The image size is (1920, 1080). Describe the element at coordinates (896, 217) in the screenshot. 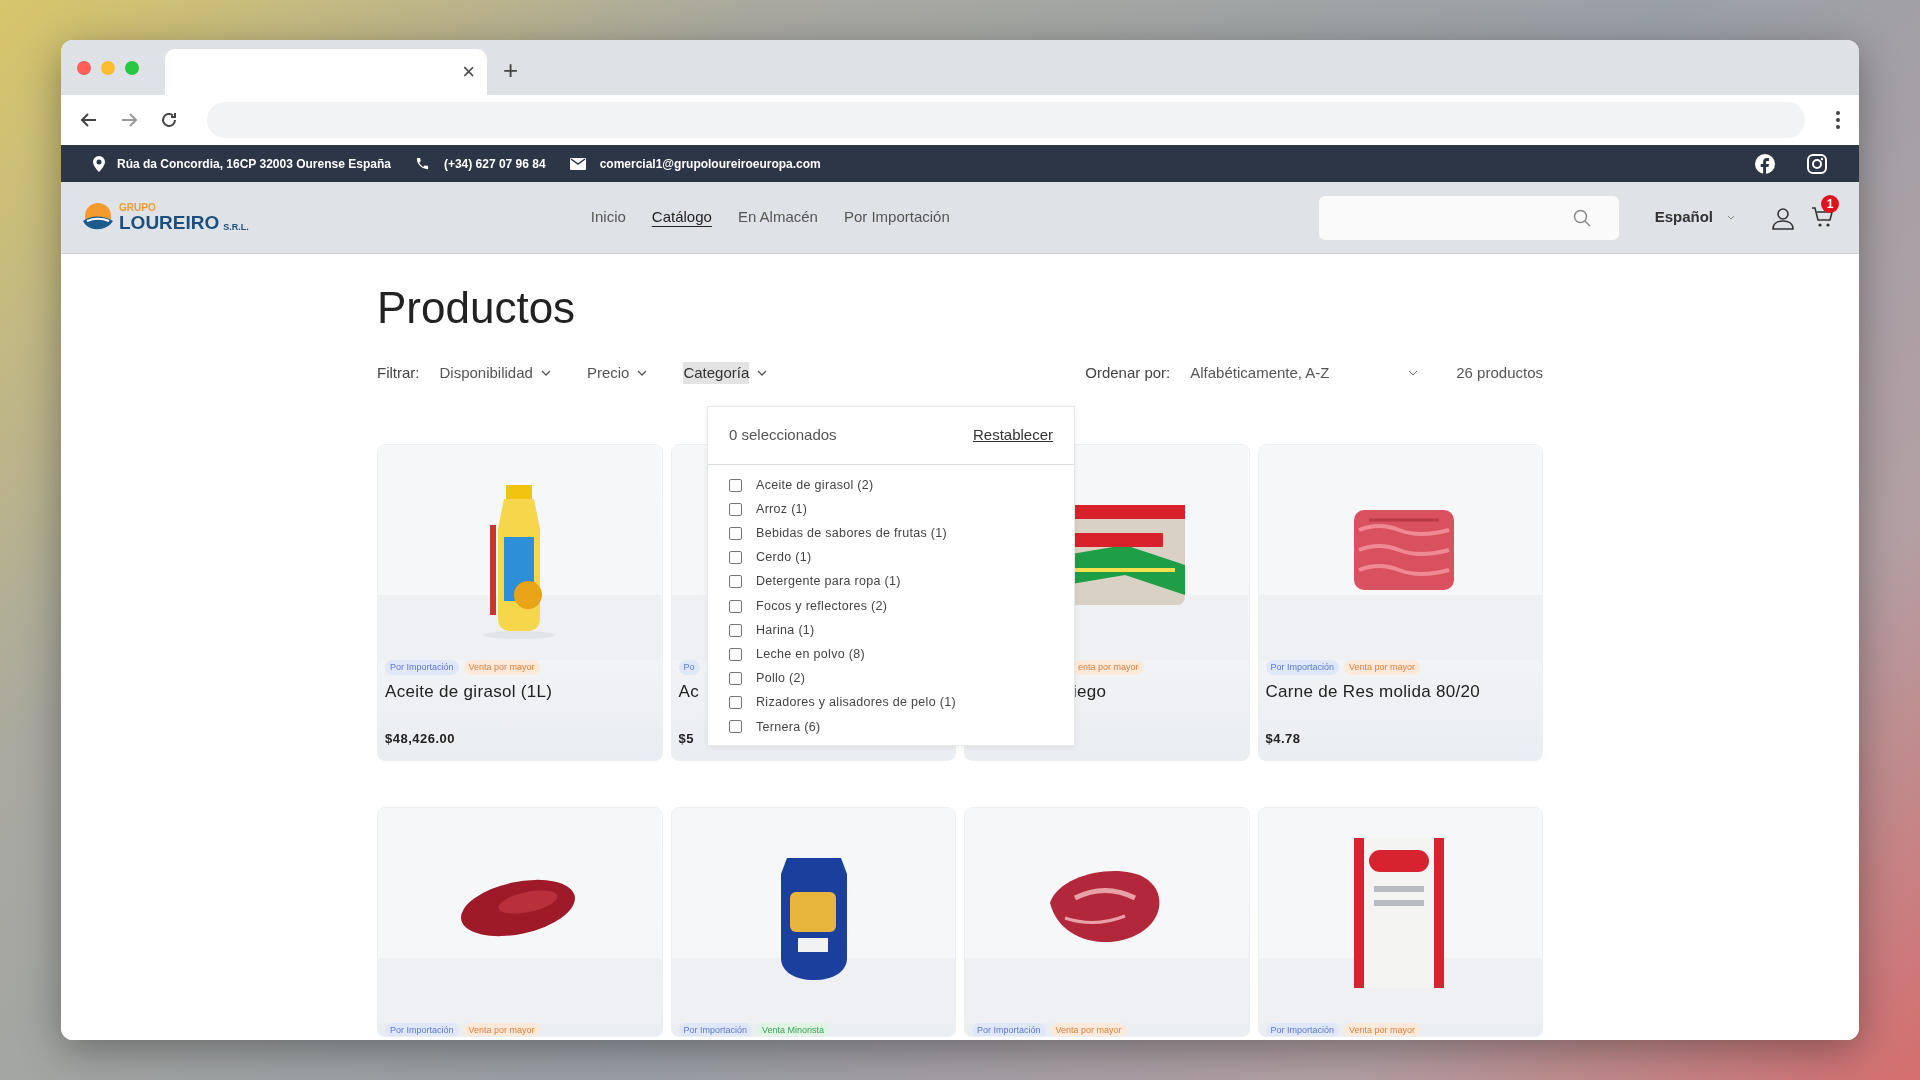

I see `nav-link: Por Importación` at that location.